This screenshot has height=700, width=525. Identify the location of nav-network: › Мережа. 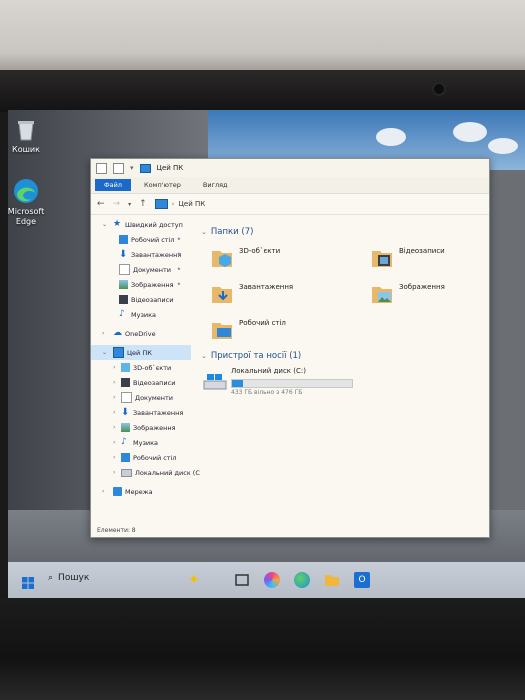
(141, 491).